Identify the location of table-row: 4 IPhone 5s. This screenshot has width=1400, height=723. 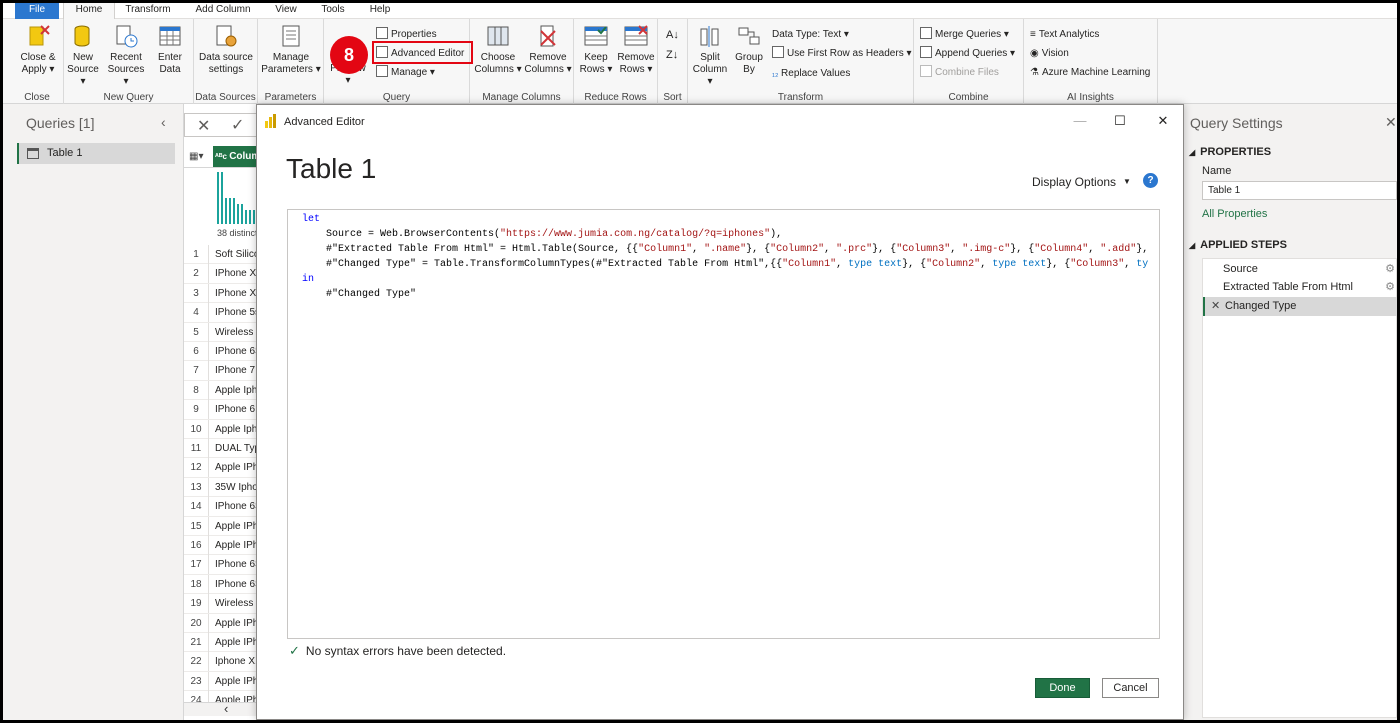
(224, 313).